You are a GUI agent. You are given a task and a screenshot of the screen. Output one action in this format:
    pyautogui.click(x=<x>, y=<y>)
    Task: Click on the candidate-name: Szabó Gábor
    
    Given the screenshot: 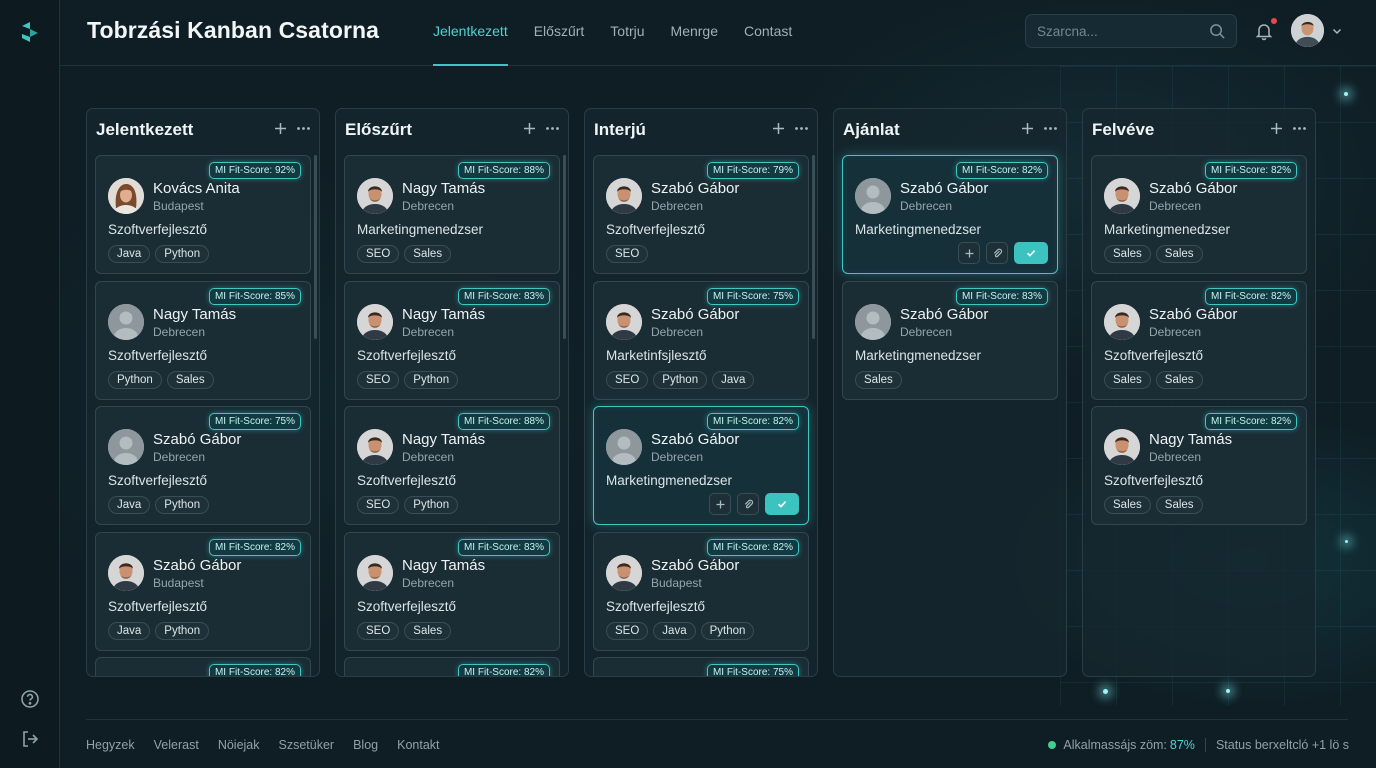 What is the action you would take?
    pyautogui.click(x=1193, y=188)
    